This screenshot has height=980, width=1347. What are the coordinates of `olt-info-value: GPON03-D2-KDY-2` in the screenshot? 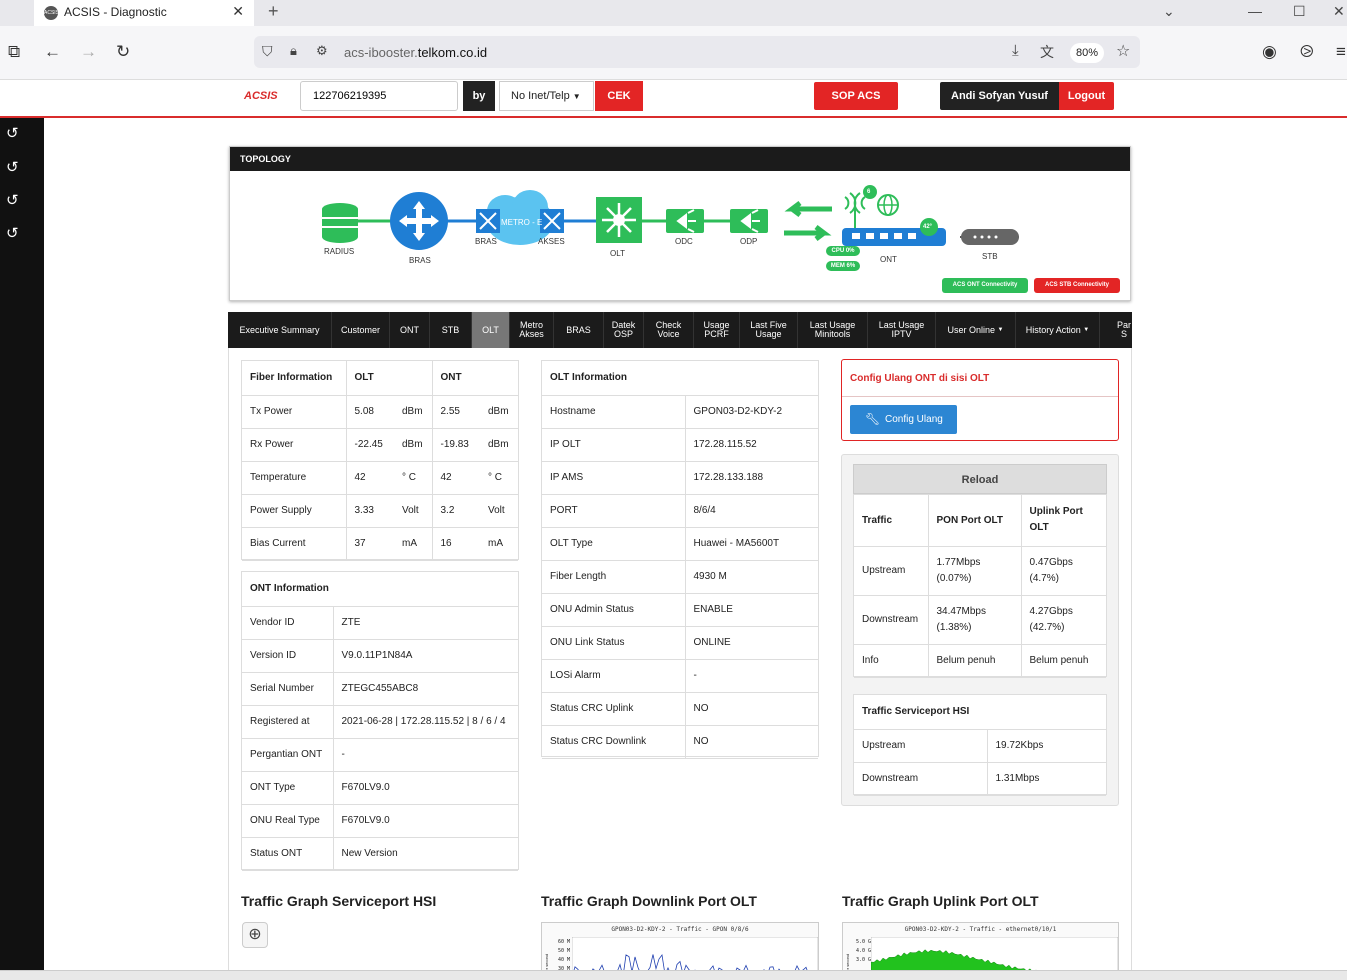 It's located at (751, 412).